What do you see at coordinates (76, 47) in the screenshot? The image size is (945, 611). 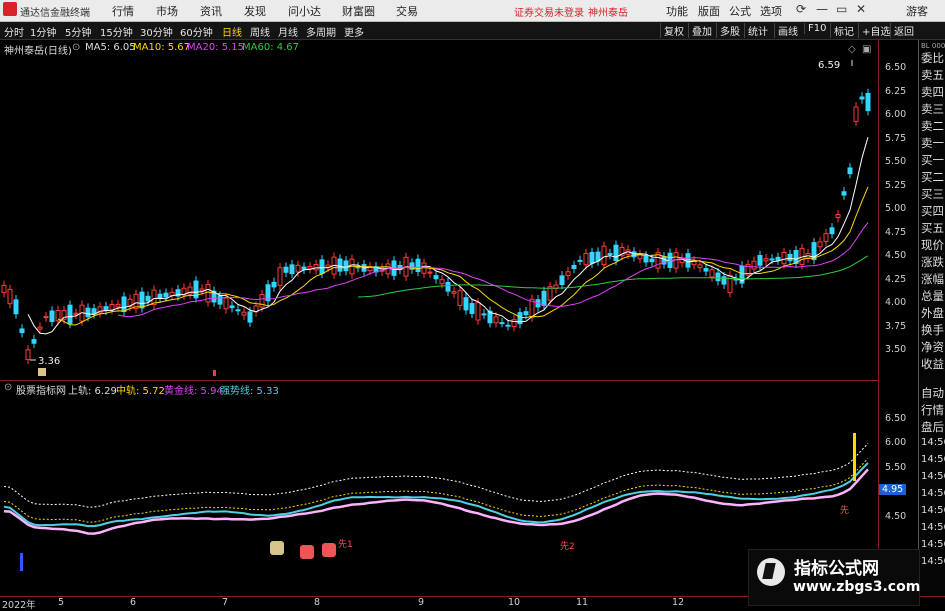 I see `settings-gear-icon: ⊙` at bounding box center [76, 47].